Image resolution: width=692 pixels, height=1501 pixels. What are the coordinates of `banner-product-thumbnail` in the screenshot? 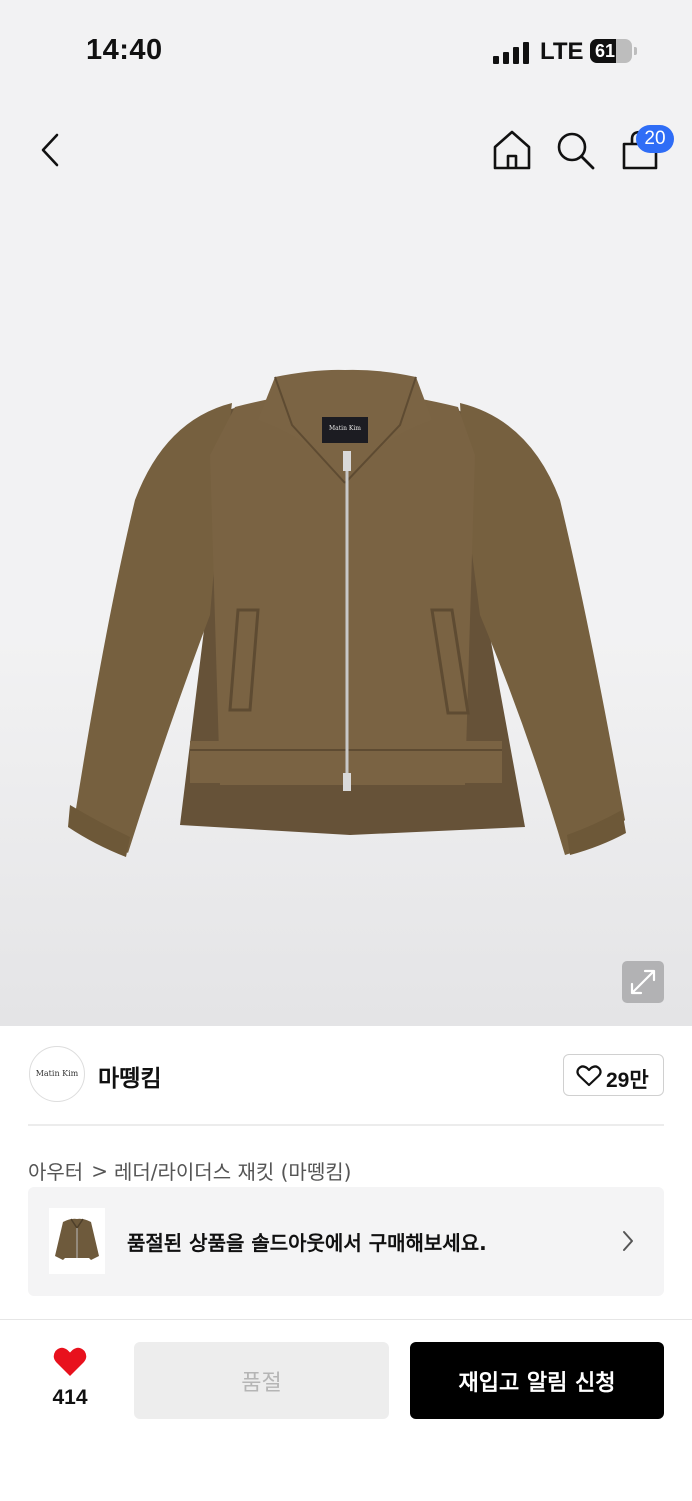 It's located at (77, 1241).